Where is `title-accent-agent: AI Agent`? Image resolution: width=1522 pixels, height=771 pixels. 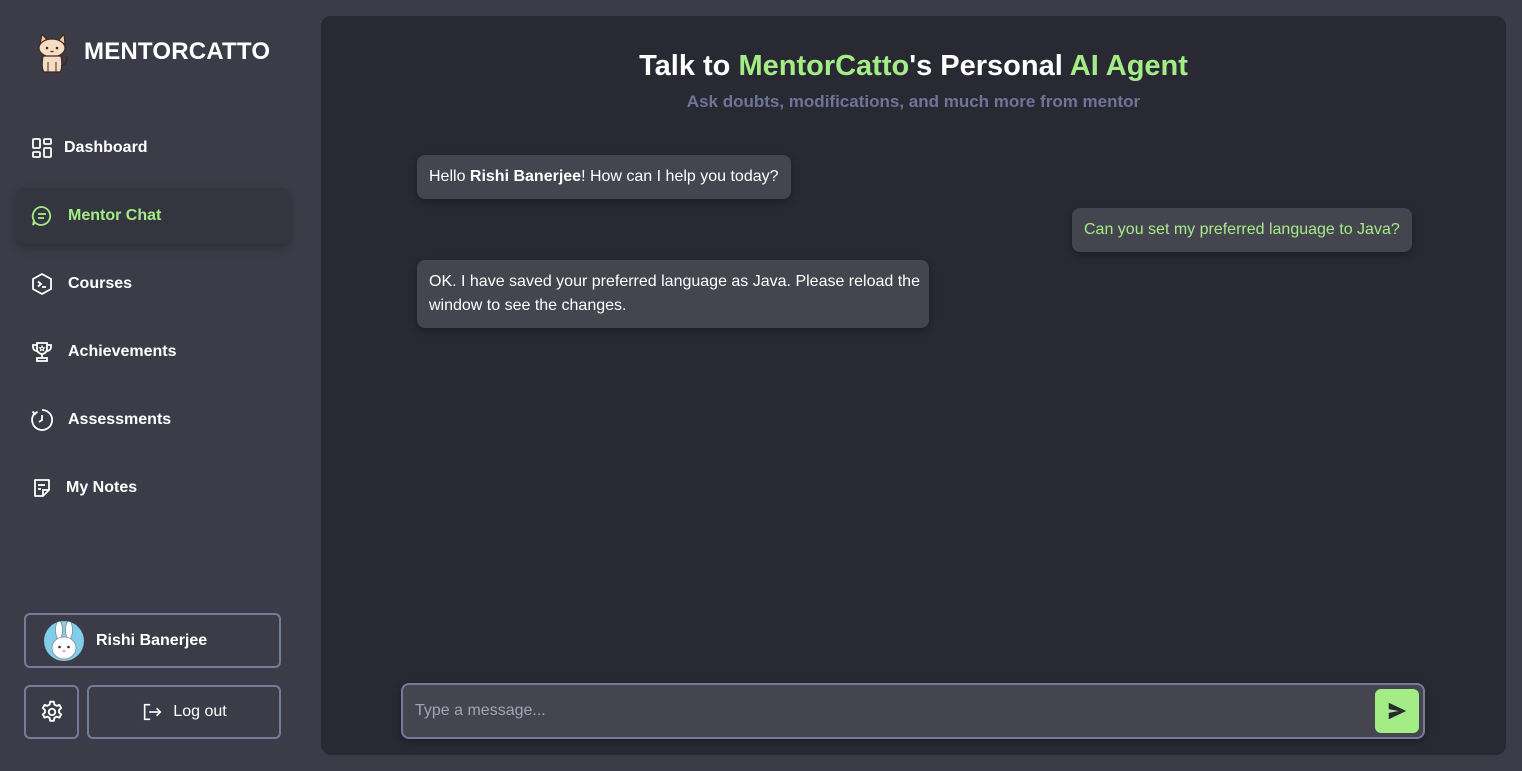 title-accent-agent: AI Agent is located at coordinates (1128, 66).